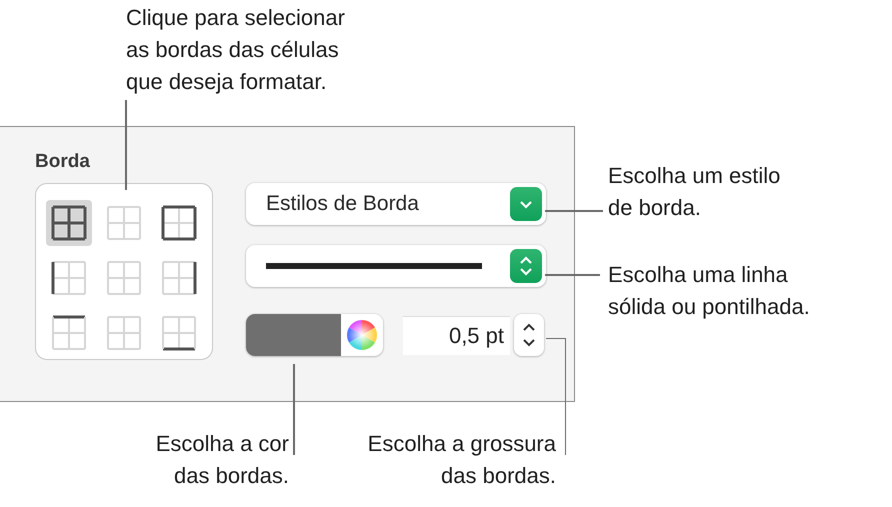 Image resolution: width=892 pixels, height=507 pixels. Describe the element at coordinates (456, 335) in the screenshot. I see `thickness-field: 0,5 pt` at that location.